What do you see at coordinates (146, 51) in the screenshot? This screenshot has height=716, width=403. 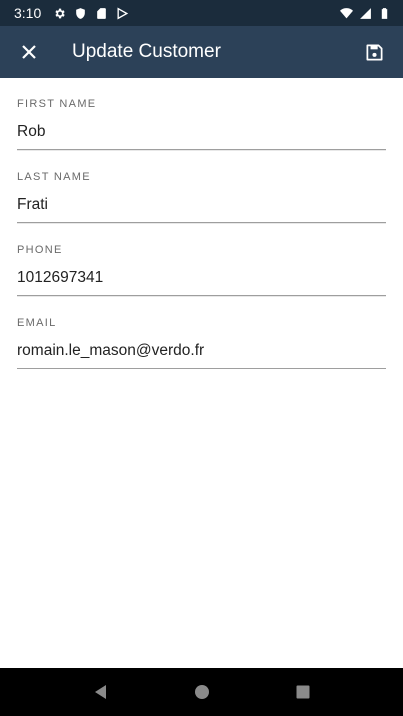 I see `page-title: Update Customer` at bounding box center [146, 51].